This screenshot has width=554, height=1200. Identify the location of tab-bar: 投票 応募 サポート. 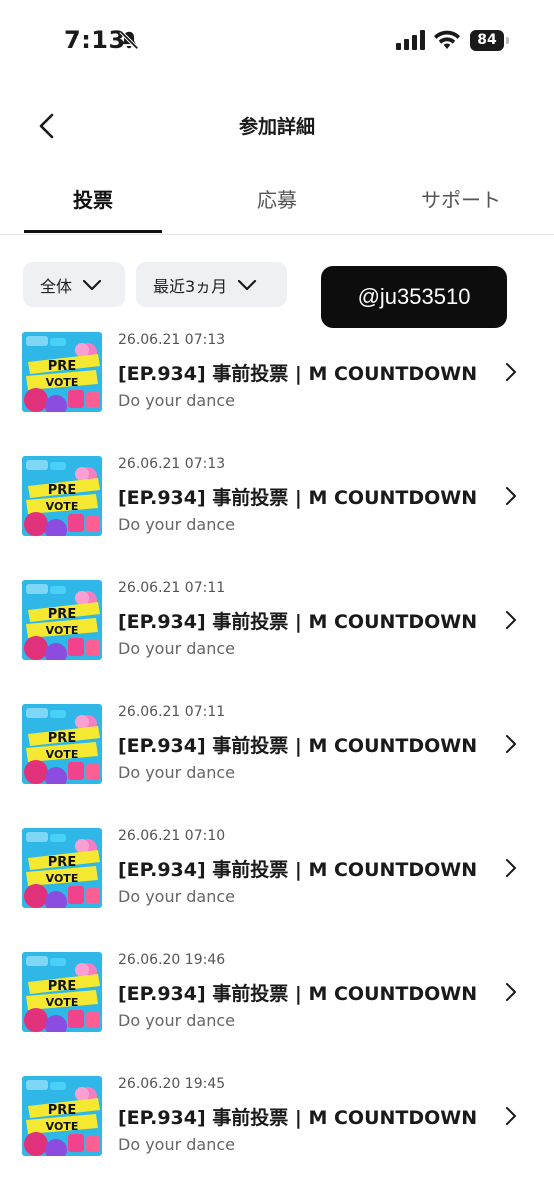
(277, 201).